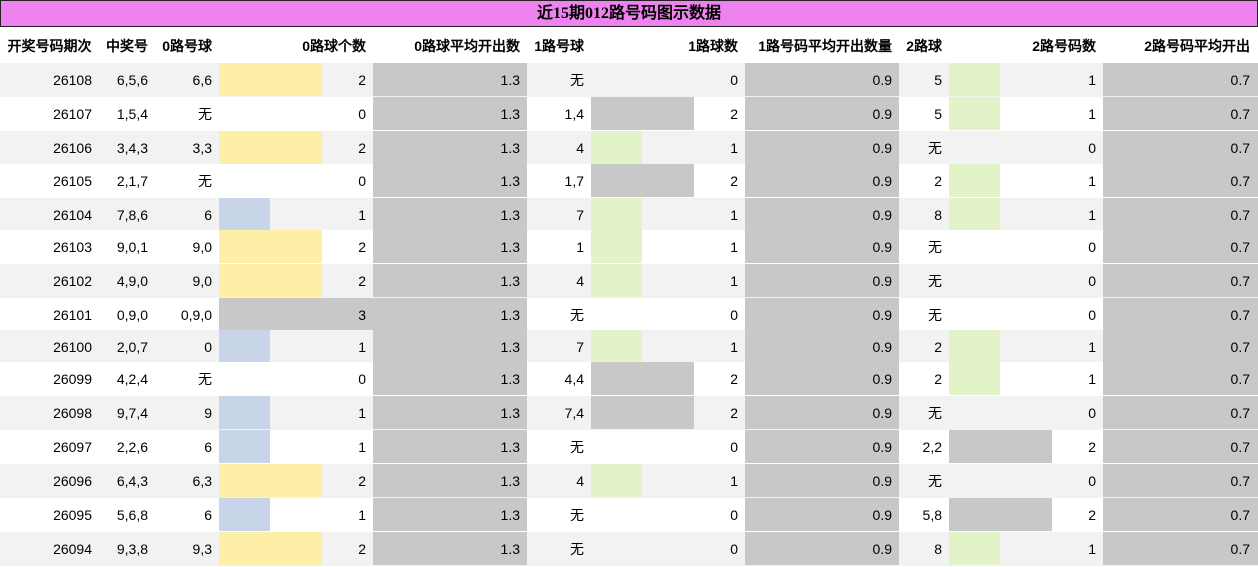 Image resolution: width=1258 pixels, height=567 pixels. Describe the element at coordinates (580, 215) in the screenshot. I see `route1-balls-cell: 7` at that location.